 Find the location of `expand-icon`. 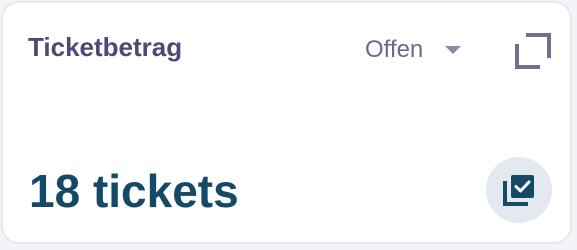

expand-icon is located at coordinates (533, 51).